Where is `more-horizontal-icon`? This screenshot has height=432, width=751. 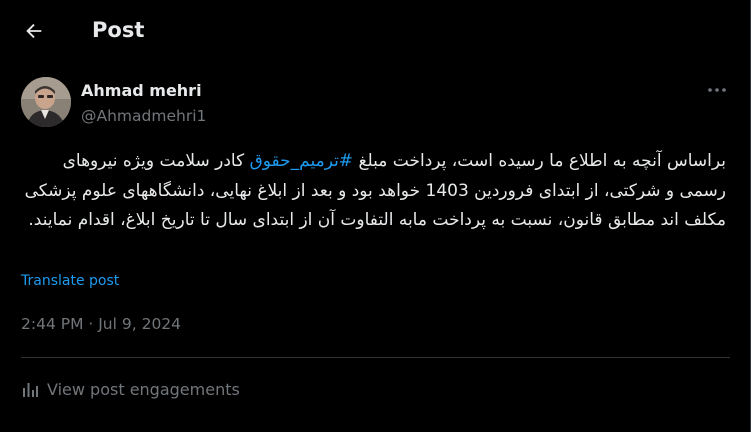 more-horizontal-icon is located at coordinates (717, 90).